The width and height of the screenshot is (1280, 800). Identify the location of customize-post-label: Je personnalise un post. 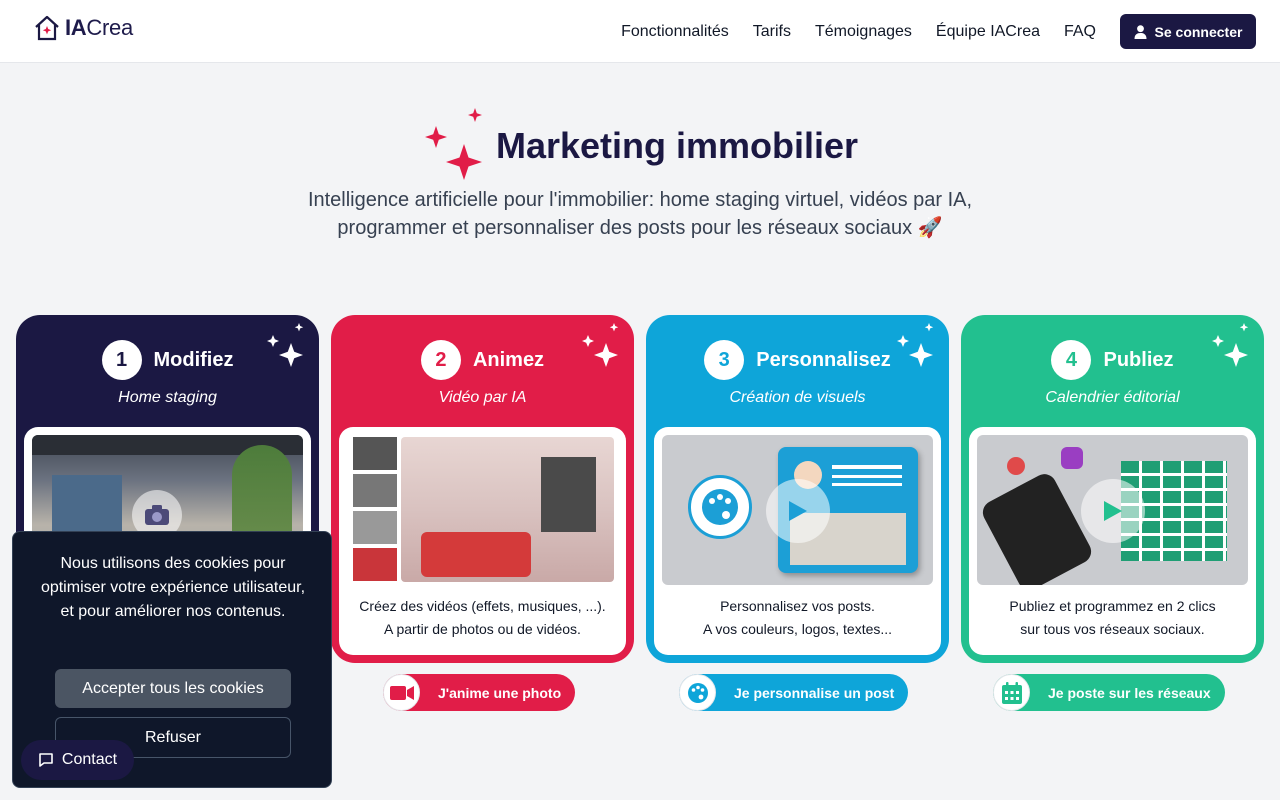
(814, 692).